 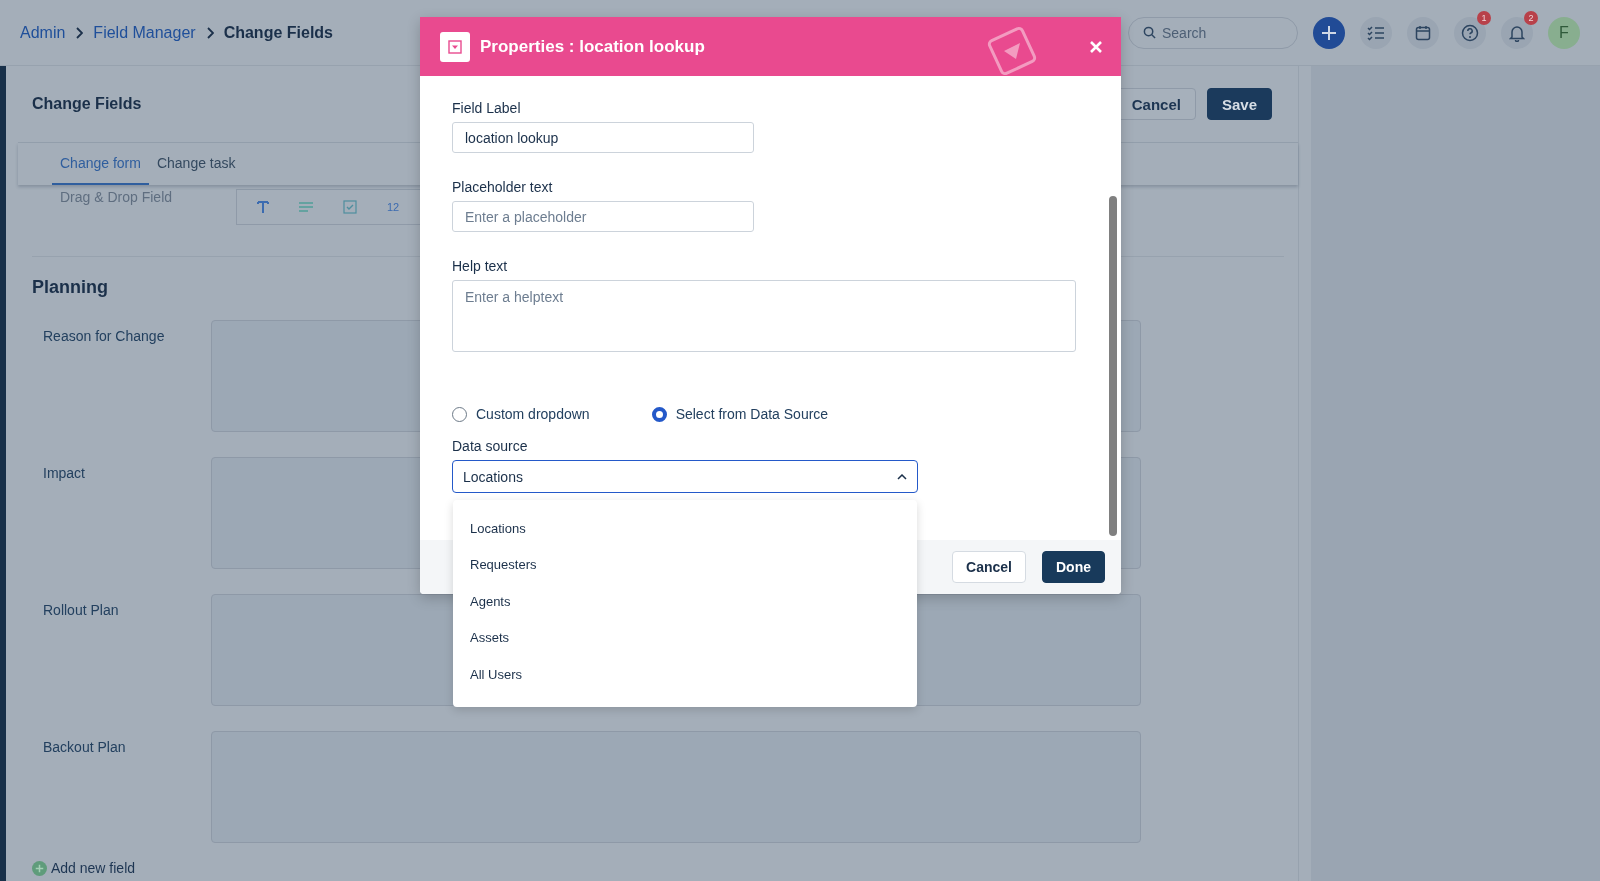 I want to click on help-button, so click(x=1470, y=32).